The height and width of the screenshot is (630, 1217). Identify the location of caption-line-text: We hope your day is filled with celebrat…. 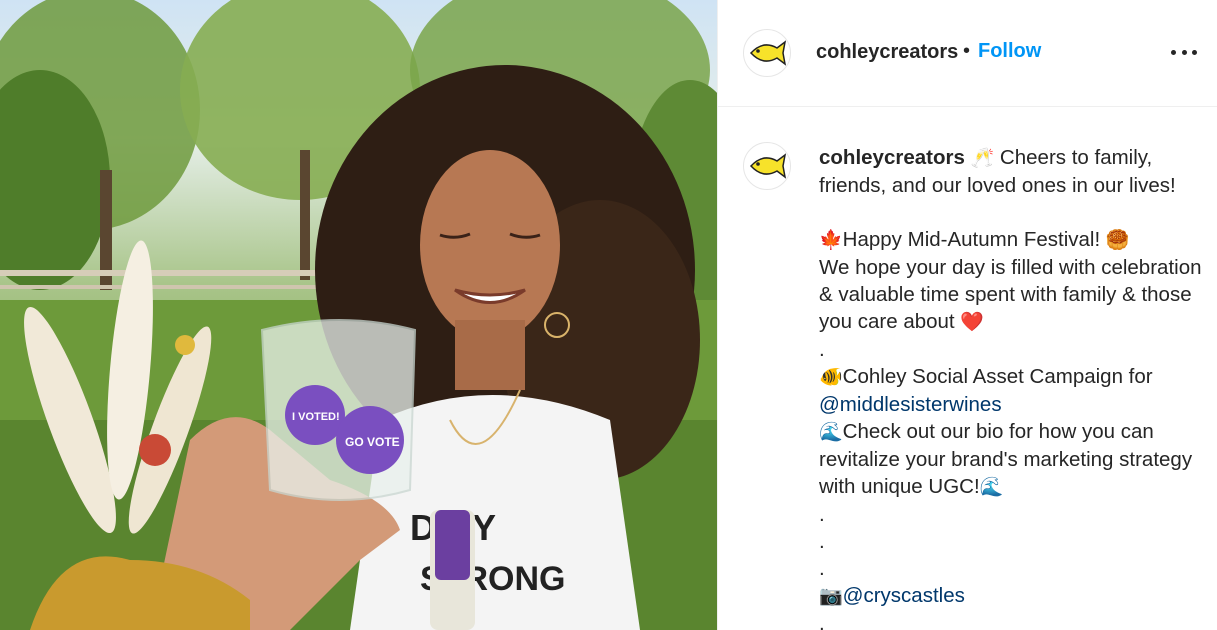
(1010, 294).